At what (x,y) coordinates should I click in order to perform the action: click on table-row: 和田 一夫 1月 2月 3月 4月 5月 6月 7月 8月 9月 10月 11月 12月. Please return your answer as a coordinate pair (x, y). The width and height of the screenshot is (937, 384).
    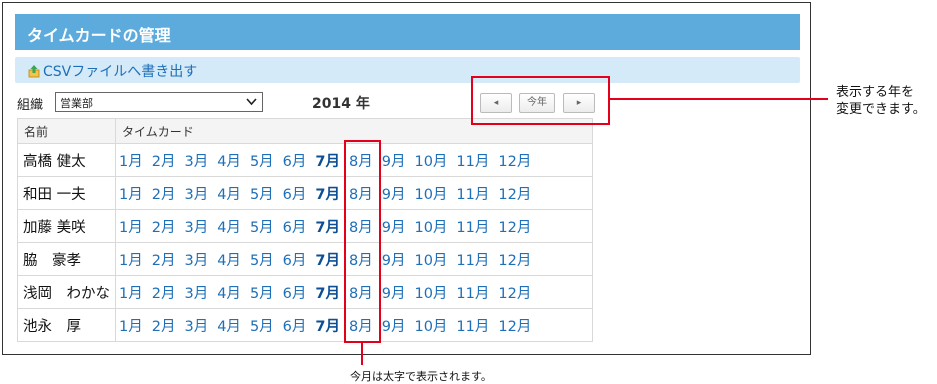
    Looking at the image, I should click on (305, 193).